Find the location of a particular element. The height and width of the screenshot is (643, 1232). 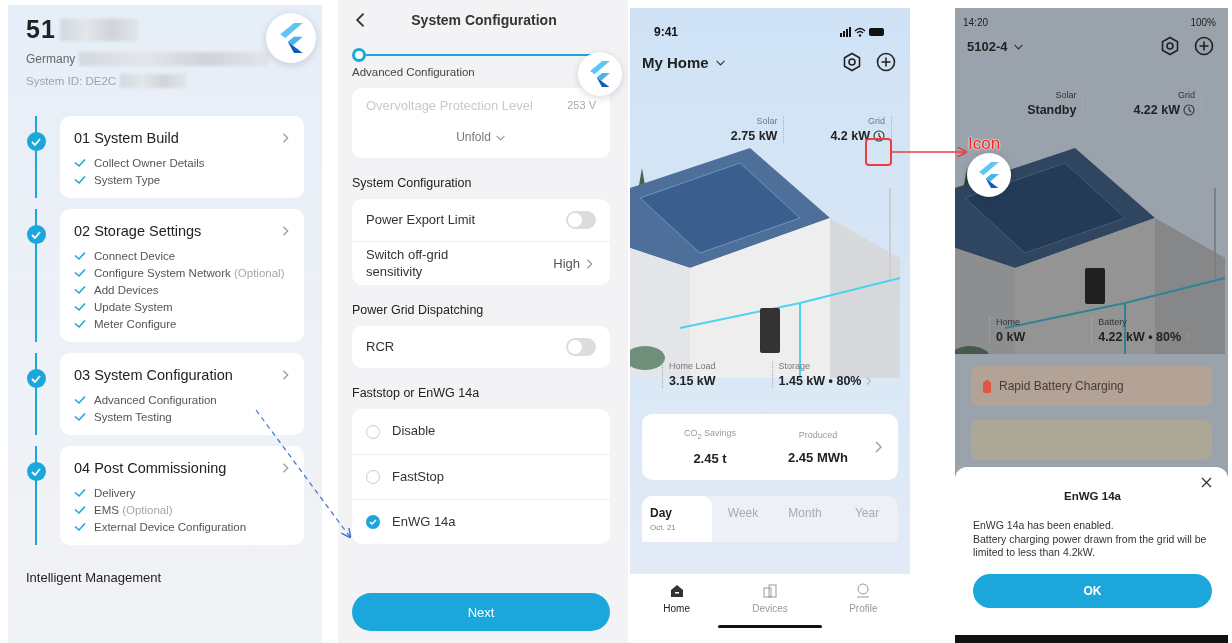

step-item: Add Devices is located at coordinates (126, 290).